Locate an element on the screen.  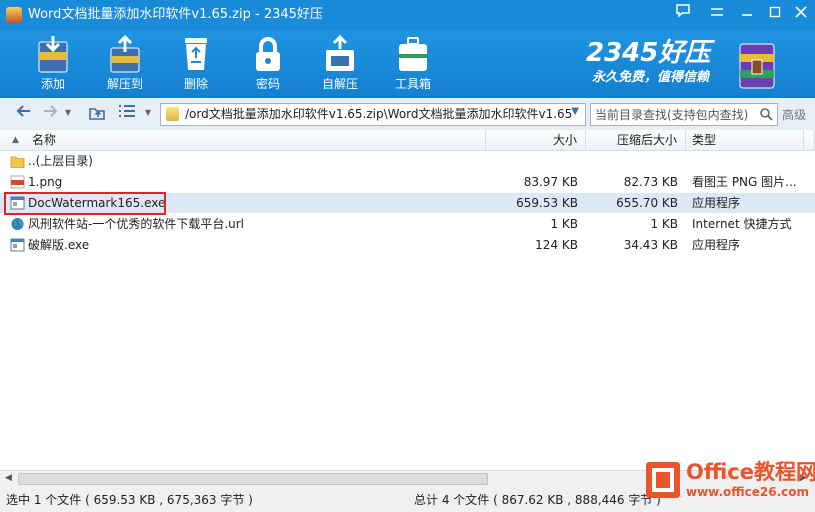
file-name: ..(上层目录) is located at coordinates (60, 161).